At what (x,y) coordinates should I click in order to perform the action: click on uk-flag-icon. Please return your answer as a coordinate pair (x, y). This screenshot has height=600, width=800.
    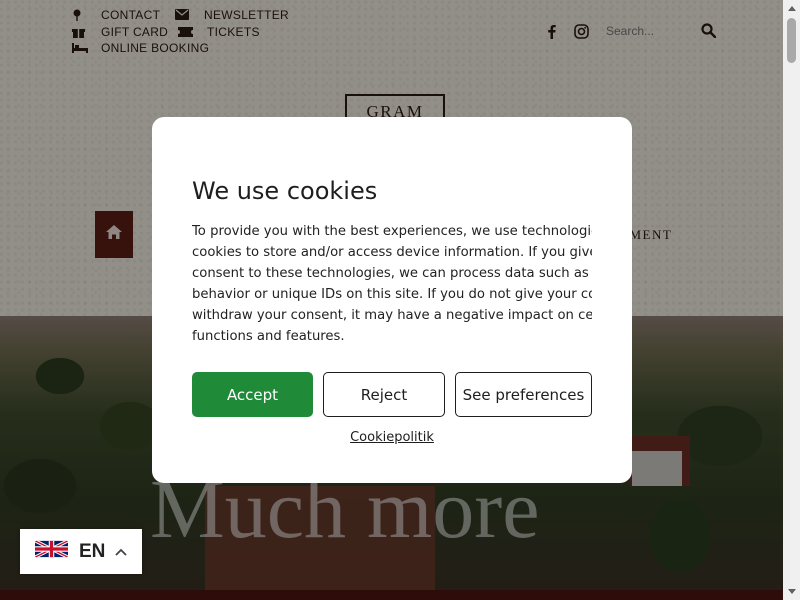
    Looking at the image, I should click on (51, 551).